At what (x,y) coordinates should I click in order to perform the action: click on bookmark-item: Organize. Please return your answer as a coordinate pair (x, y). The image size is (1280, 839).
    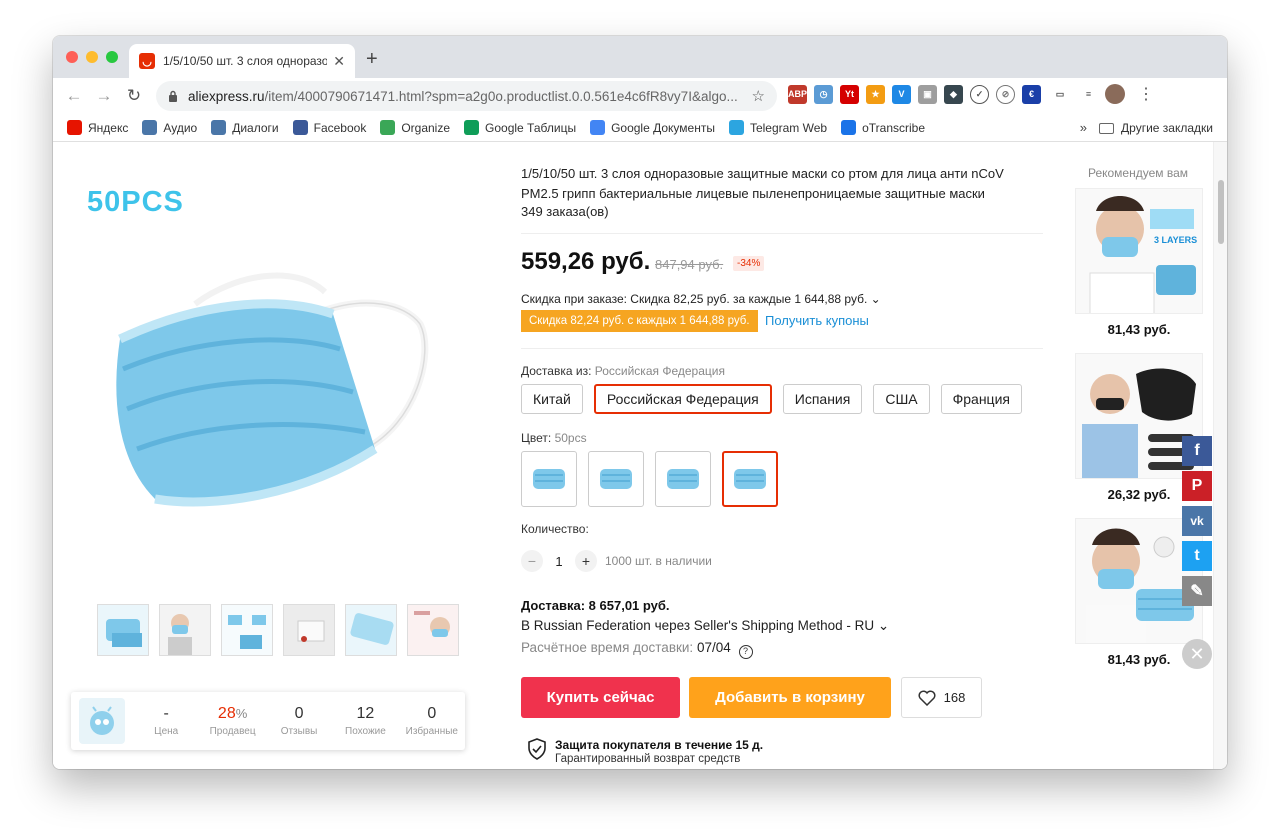
    Looking at the image, I should click on (415, 127).